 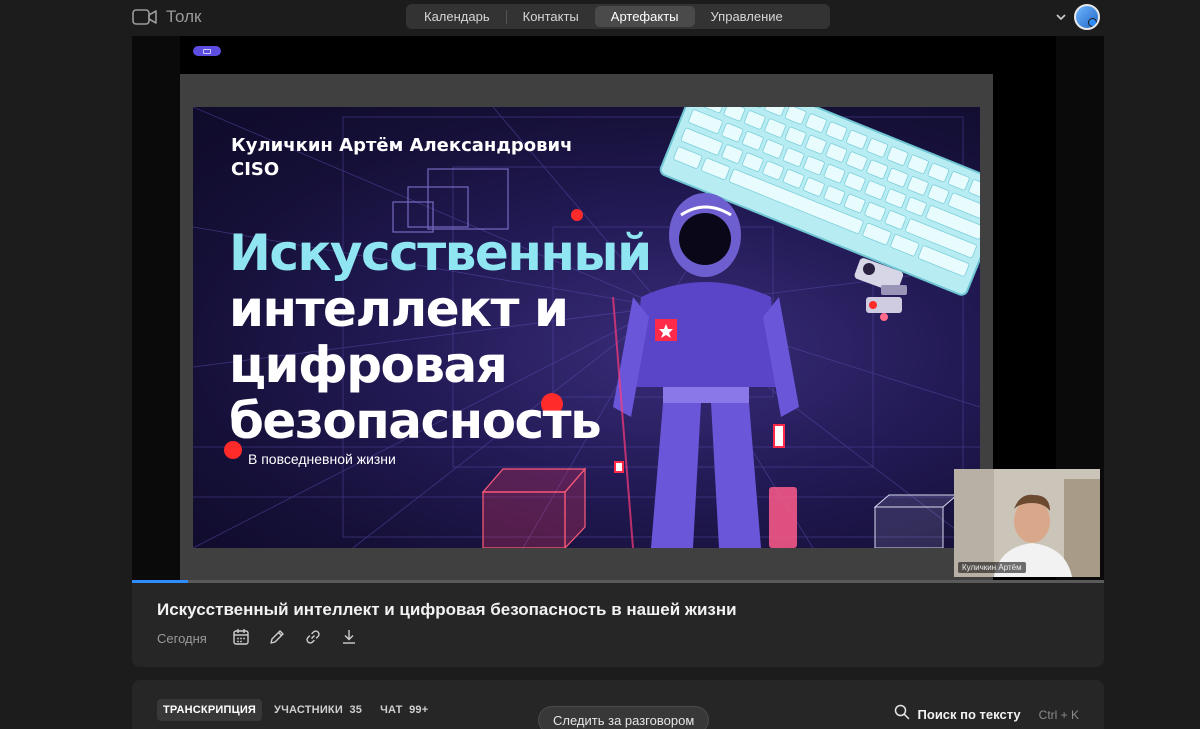 What do you see at coordinates (349, 637) in the screenshot?
I see `download-icon` at bounding box center [349, 637].